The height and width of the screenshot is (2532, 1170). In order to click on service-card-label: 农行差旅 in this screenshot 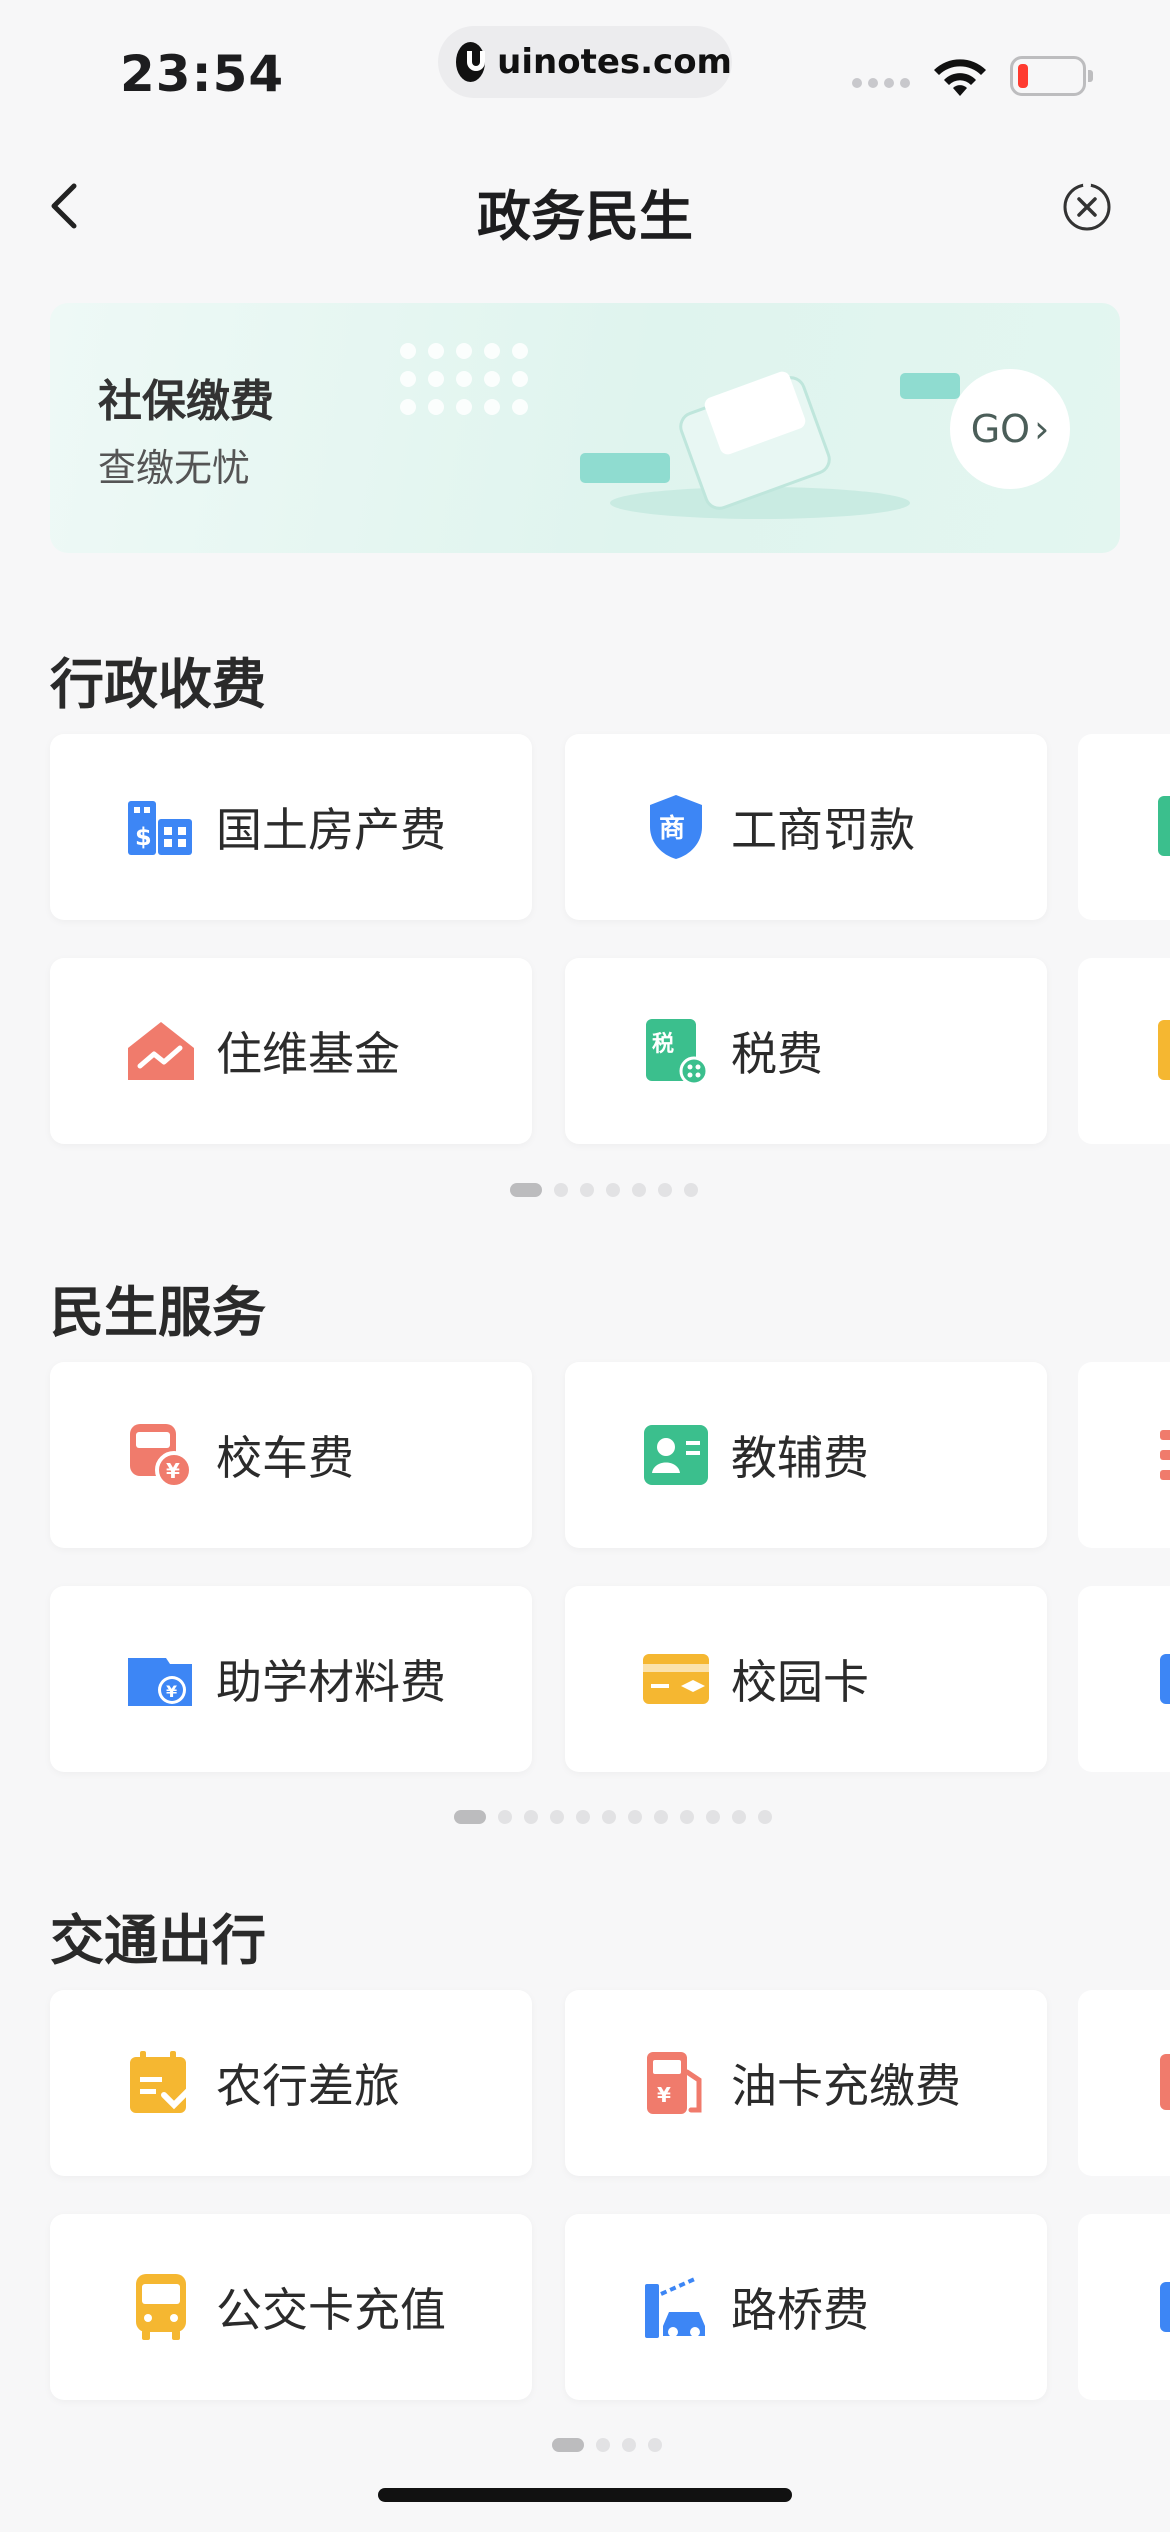, I will do `click(308, 2086)`.